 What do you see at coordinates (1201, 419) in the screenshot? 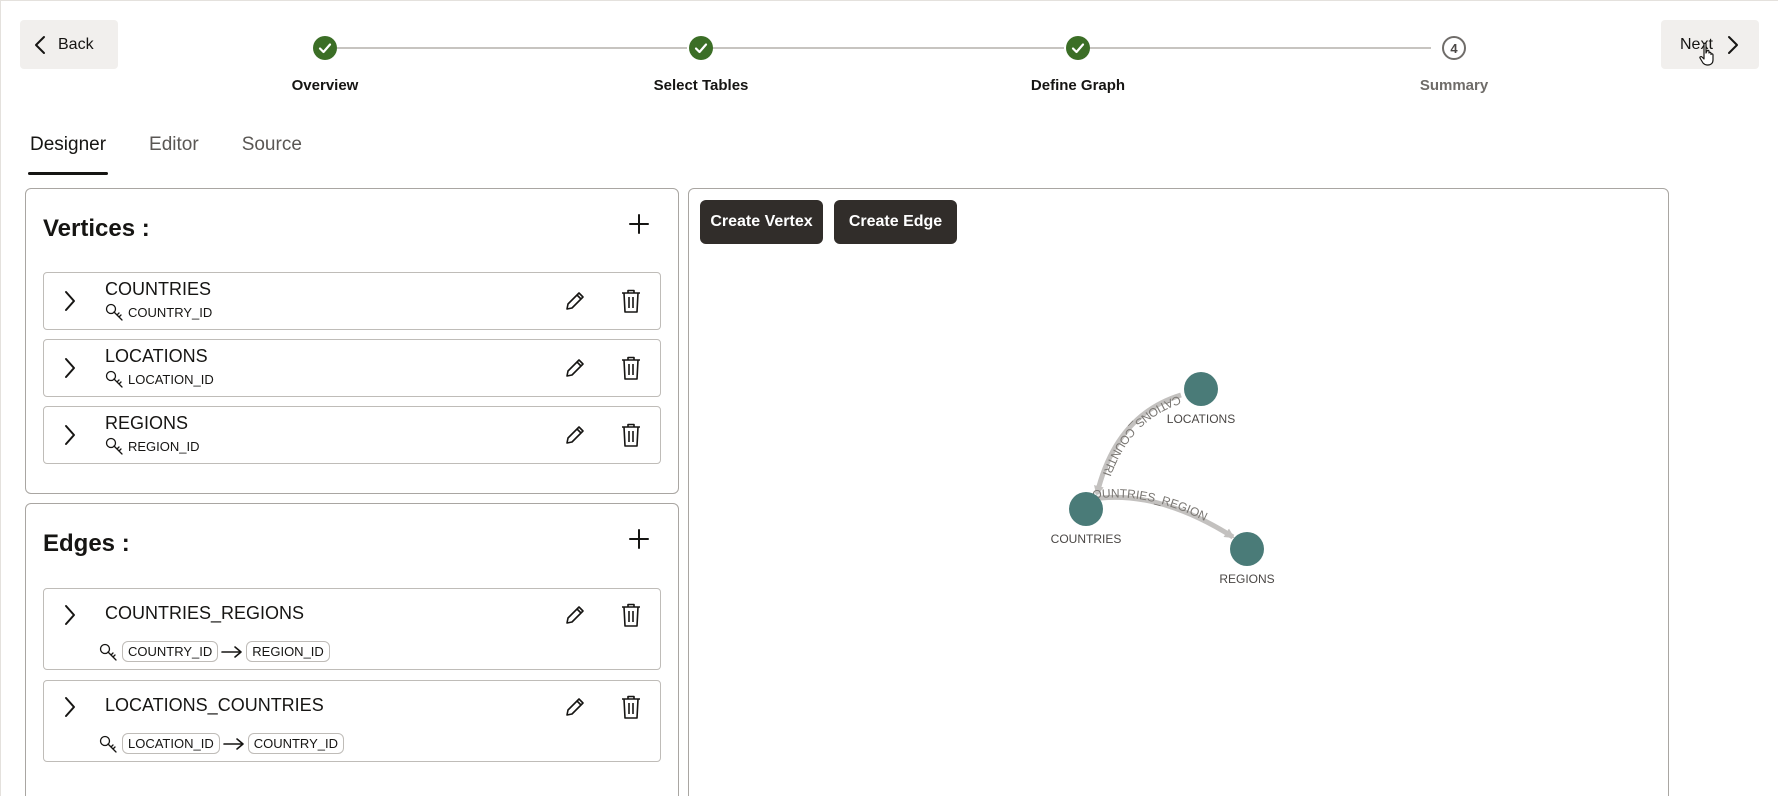
I see `graph-node-label: LOCATIONS` at bounding box center [1201, 419].